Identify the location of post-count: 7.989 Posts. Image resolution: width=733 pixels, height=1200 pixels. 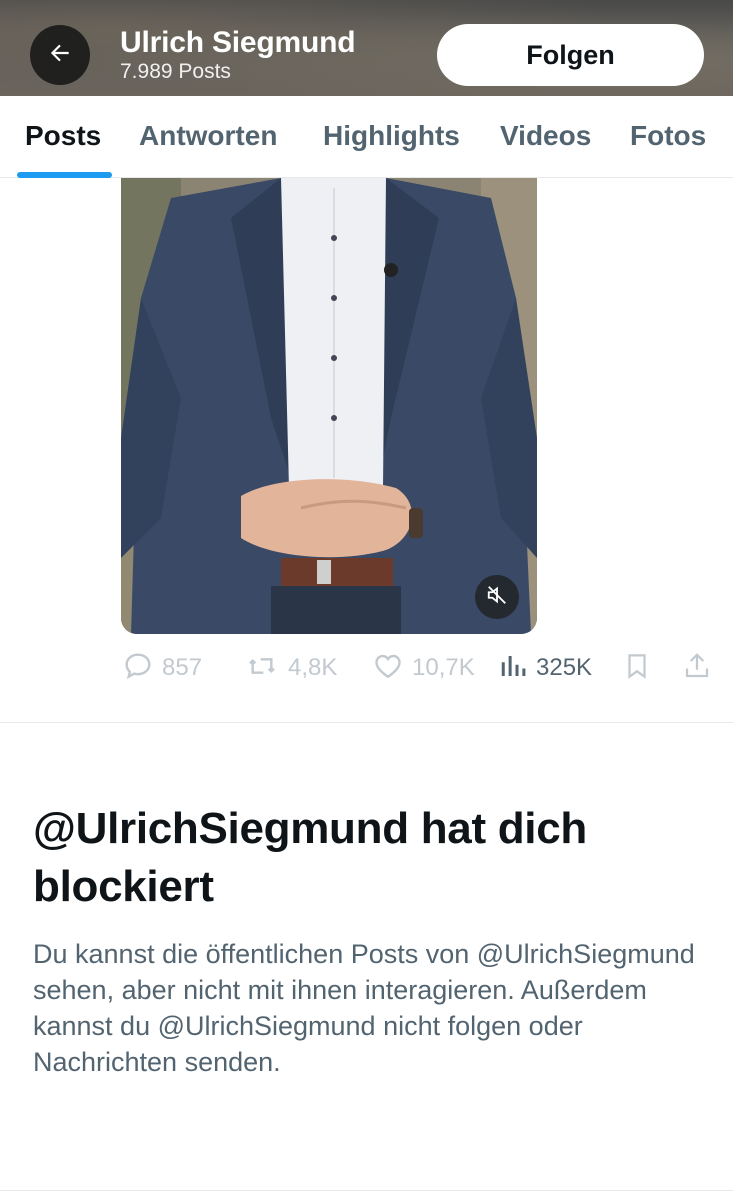
(175, 71).